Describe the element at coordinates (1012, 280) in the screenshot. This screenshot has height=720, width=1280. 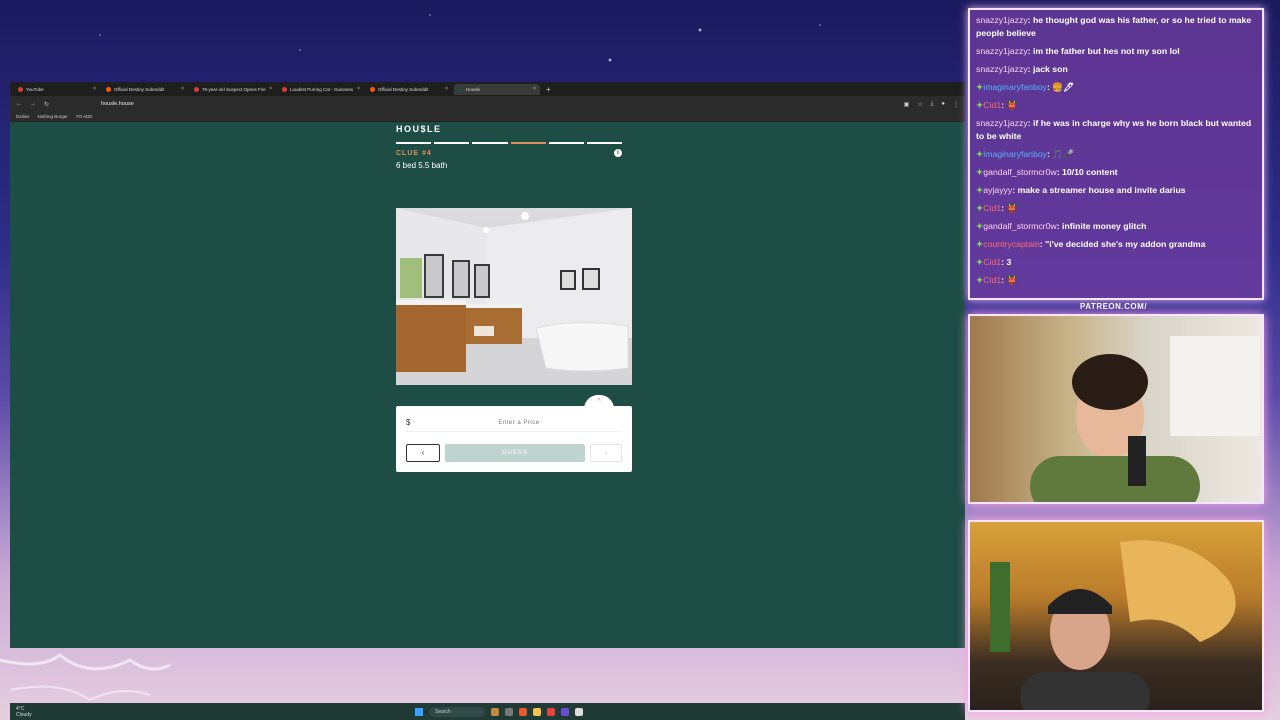
I see `chat-text: 👹` at that location.